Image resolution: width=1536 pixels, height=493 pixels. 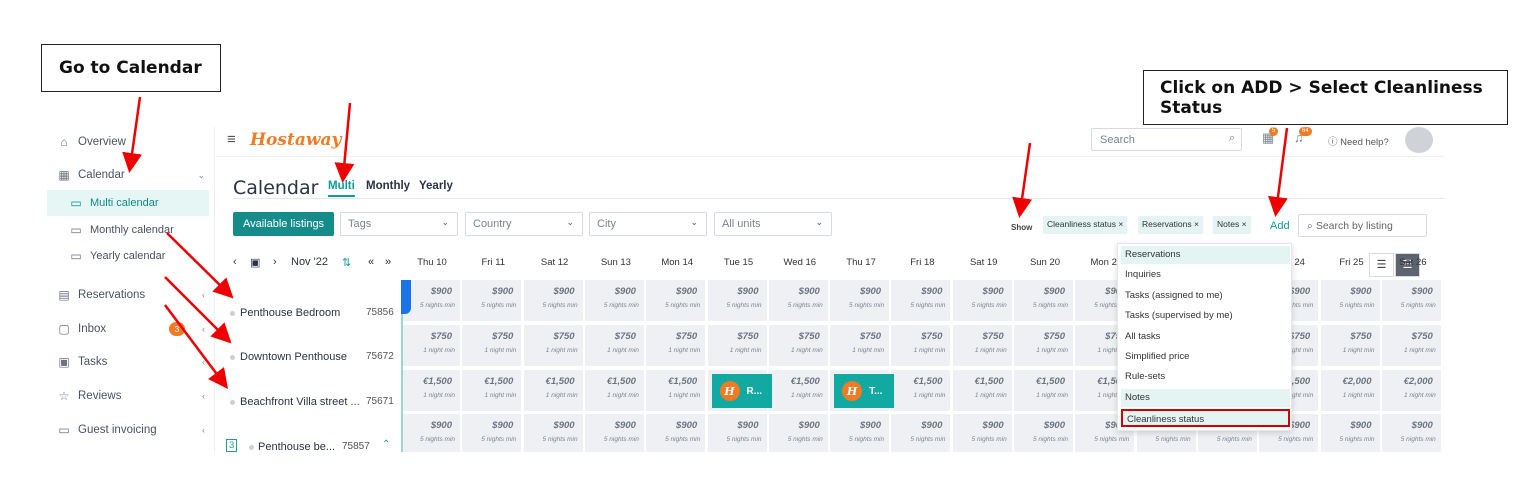 I want to click on arrow-to-multi-tab, so click(x=344, y=142).